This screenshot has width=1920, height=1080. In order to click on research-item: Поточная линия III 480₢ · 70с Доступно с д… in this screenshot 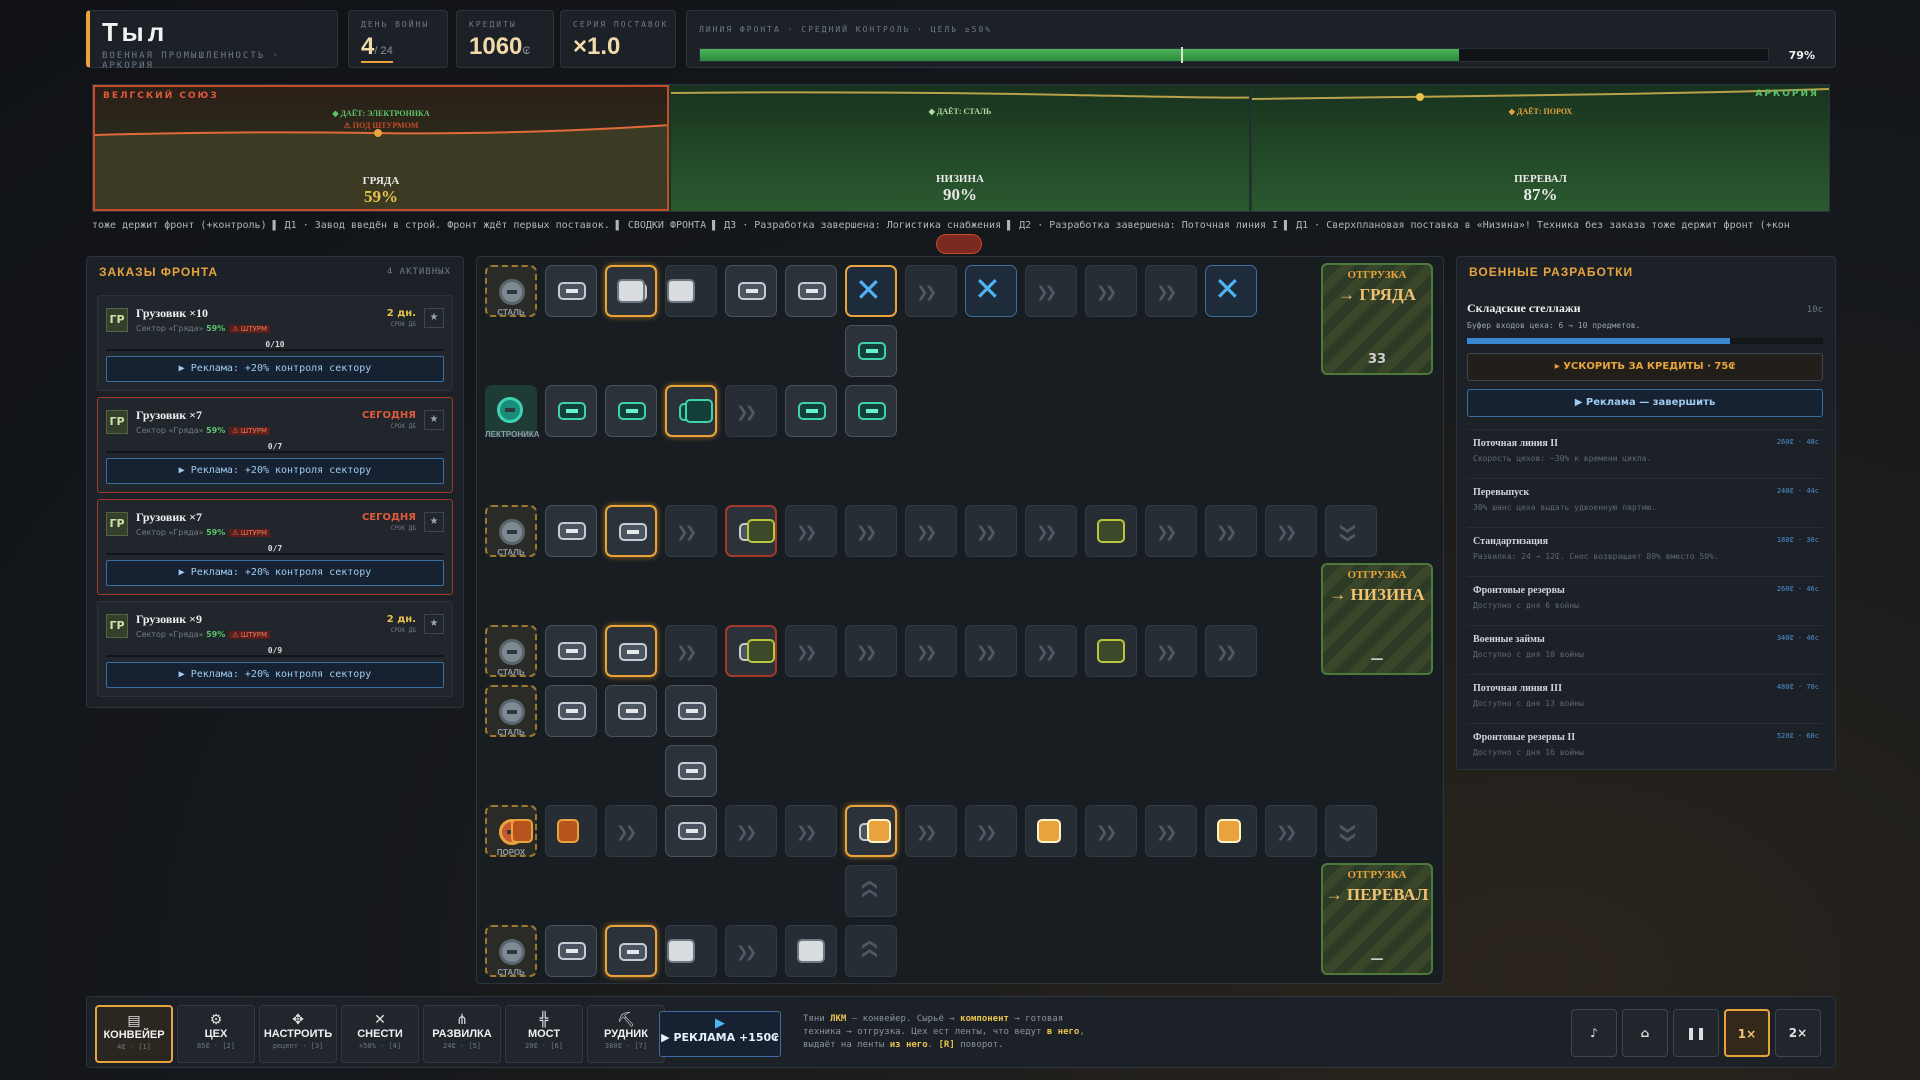, I will do `click(1645, 696)`.